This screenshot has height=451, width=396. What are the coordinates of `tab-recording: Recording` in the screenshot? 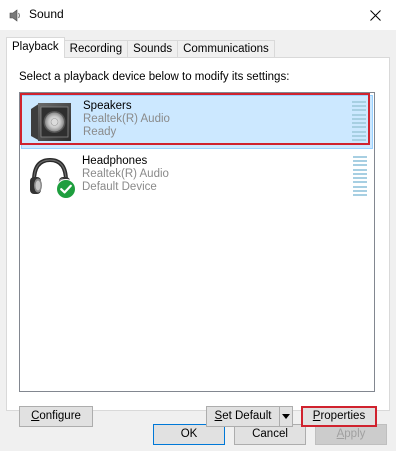 It's located at (96, 49).